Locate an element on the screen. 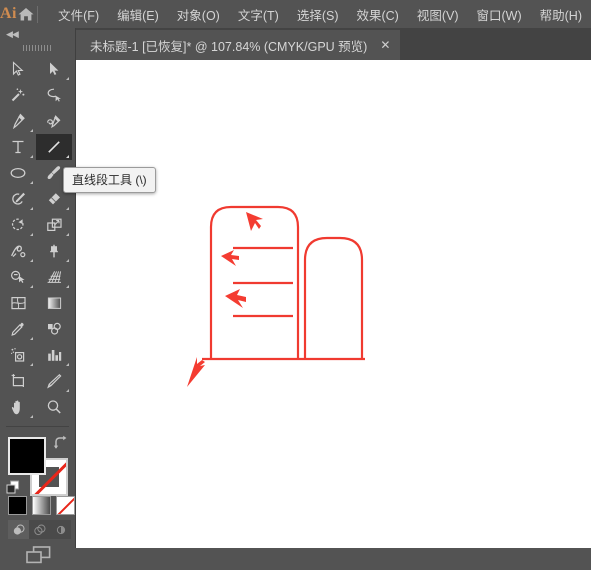 This screenshot has width=591, height=570. magic-wand-icon is located at coordinates (18, 95).